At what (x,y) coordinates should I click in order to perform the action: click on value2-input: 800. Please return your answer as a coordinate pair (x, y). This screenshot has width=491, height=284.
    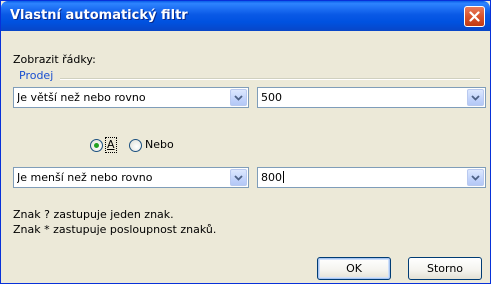
    Looking at the image, I should click on (271, 177).